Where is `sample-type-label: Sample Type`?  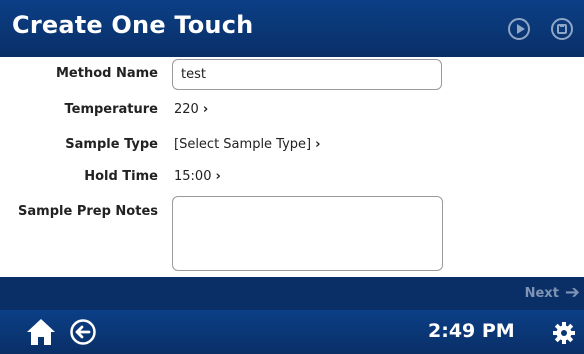
sample-type-label: Sample Type is located at coordinates (111, 144).